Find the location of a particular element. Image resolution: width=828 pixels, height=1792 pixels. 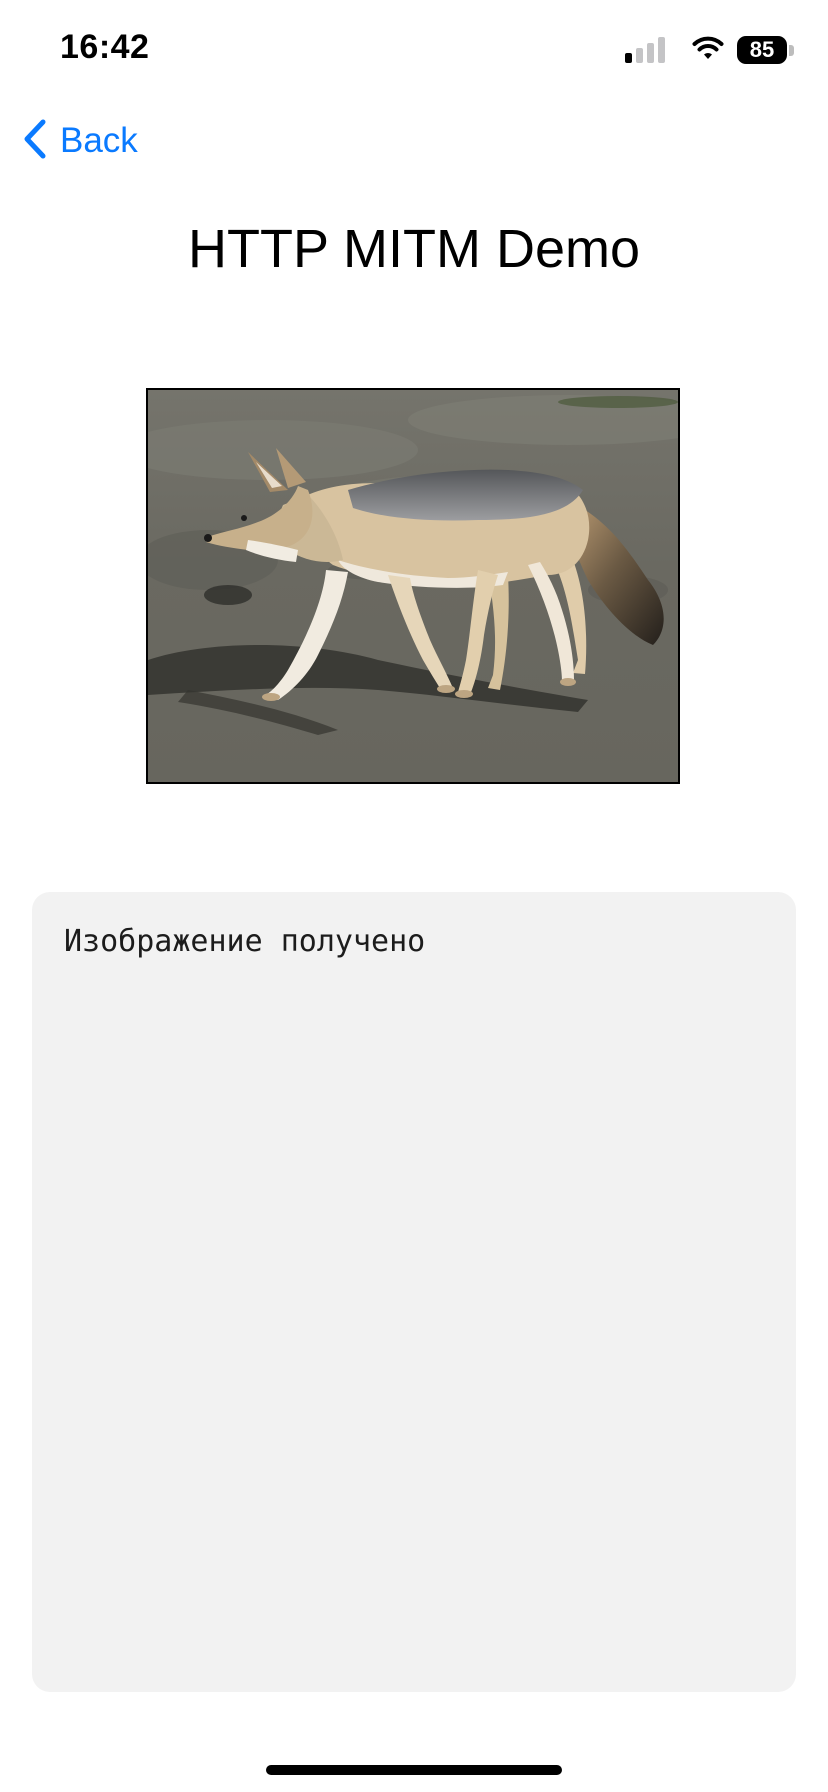

chevron-left-icon is located at coordinates (35, 141).